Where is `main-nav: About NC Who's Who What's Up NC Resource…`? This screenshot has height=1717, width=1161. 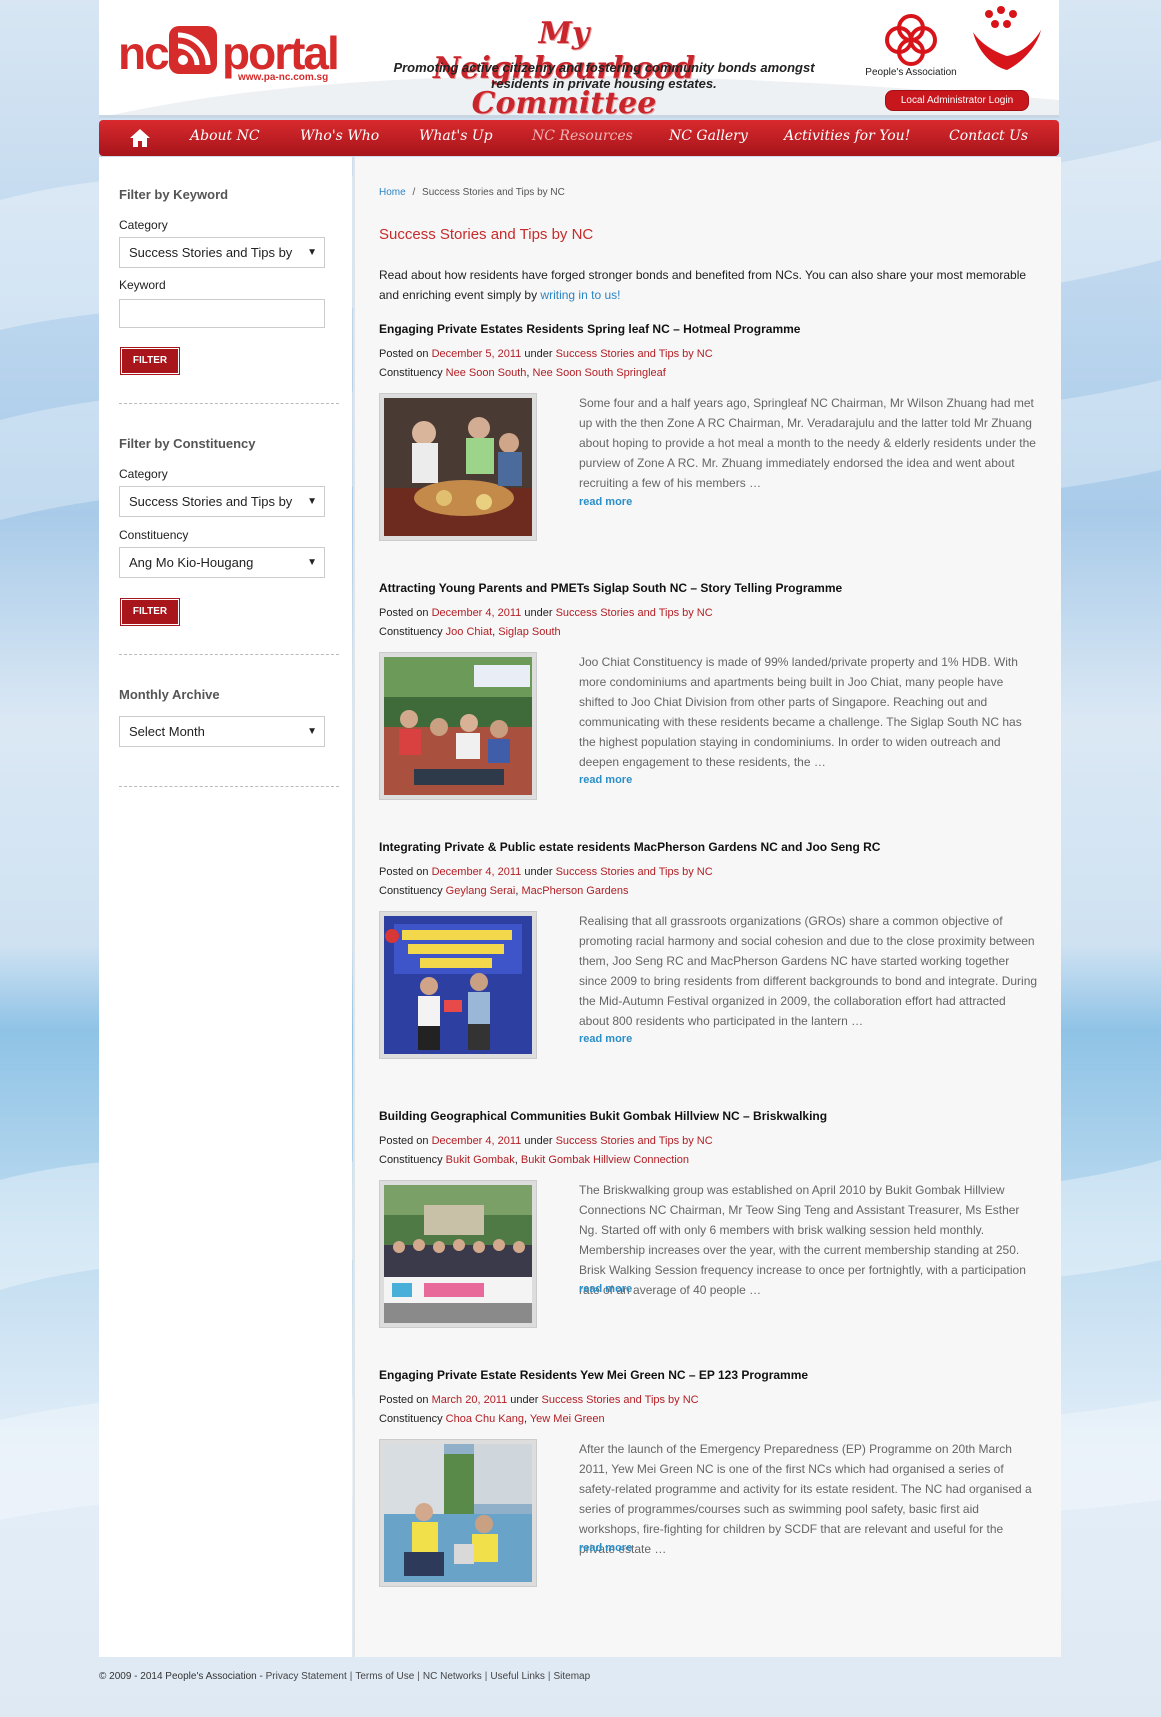 main-nav: About NC Who's Who What's Up NC Resource… is located at coordinates (579, 138).